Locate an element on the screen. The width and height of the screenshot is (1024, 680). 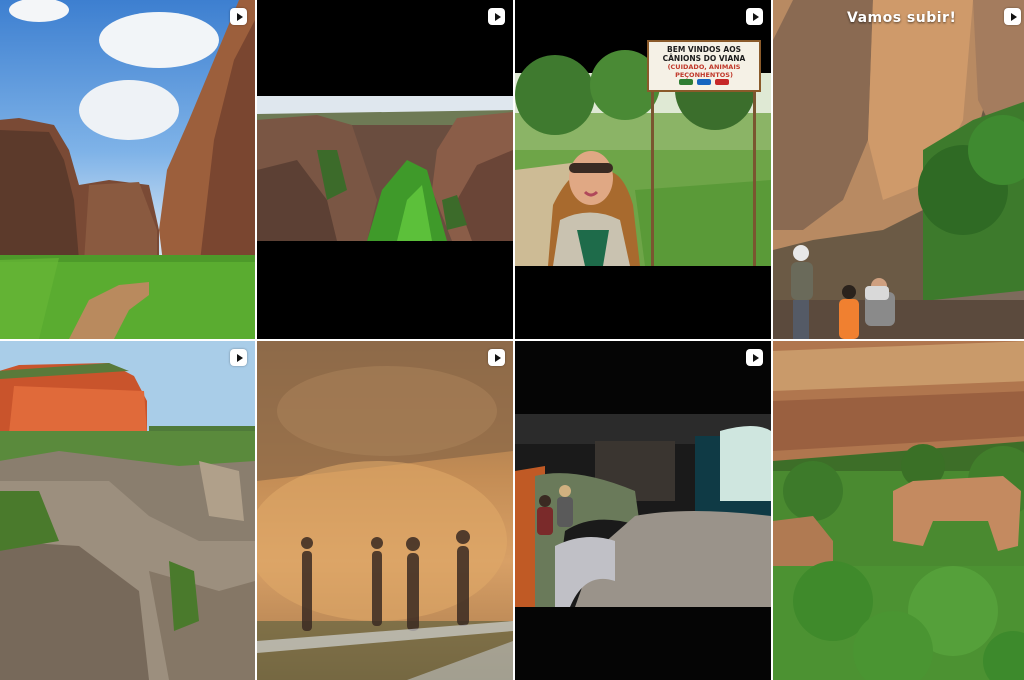
grid-tile: Vamos subir! is located at coordinates (898, 169).